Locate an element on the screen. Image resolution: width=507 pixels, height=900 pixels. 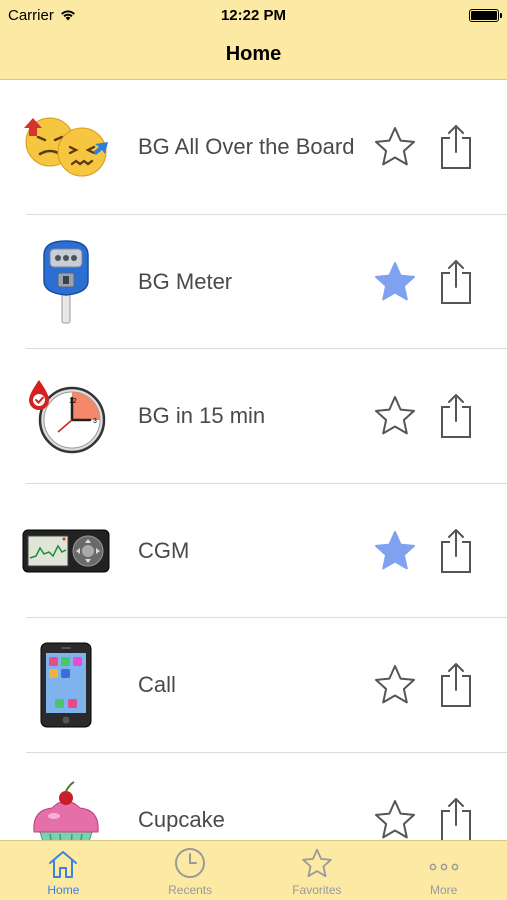
svg-text: 3 is located at coordinates (95, 421).